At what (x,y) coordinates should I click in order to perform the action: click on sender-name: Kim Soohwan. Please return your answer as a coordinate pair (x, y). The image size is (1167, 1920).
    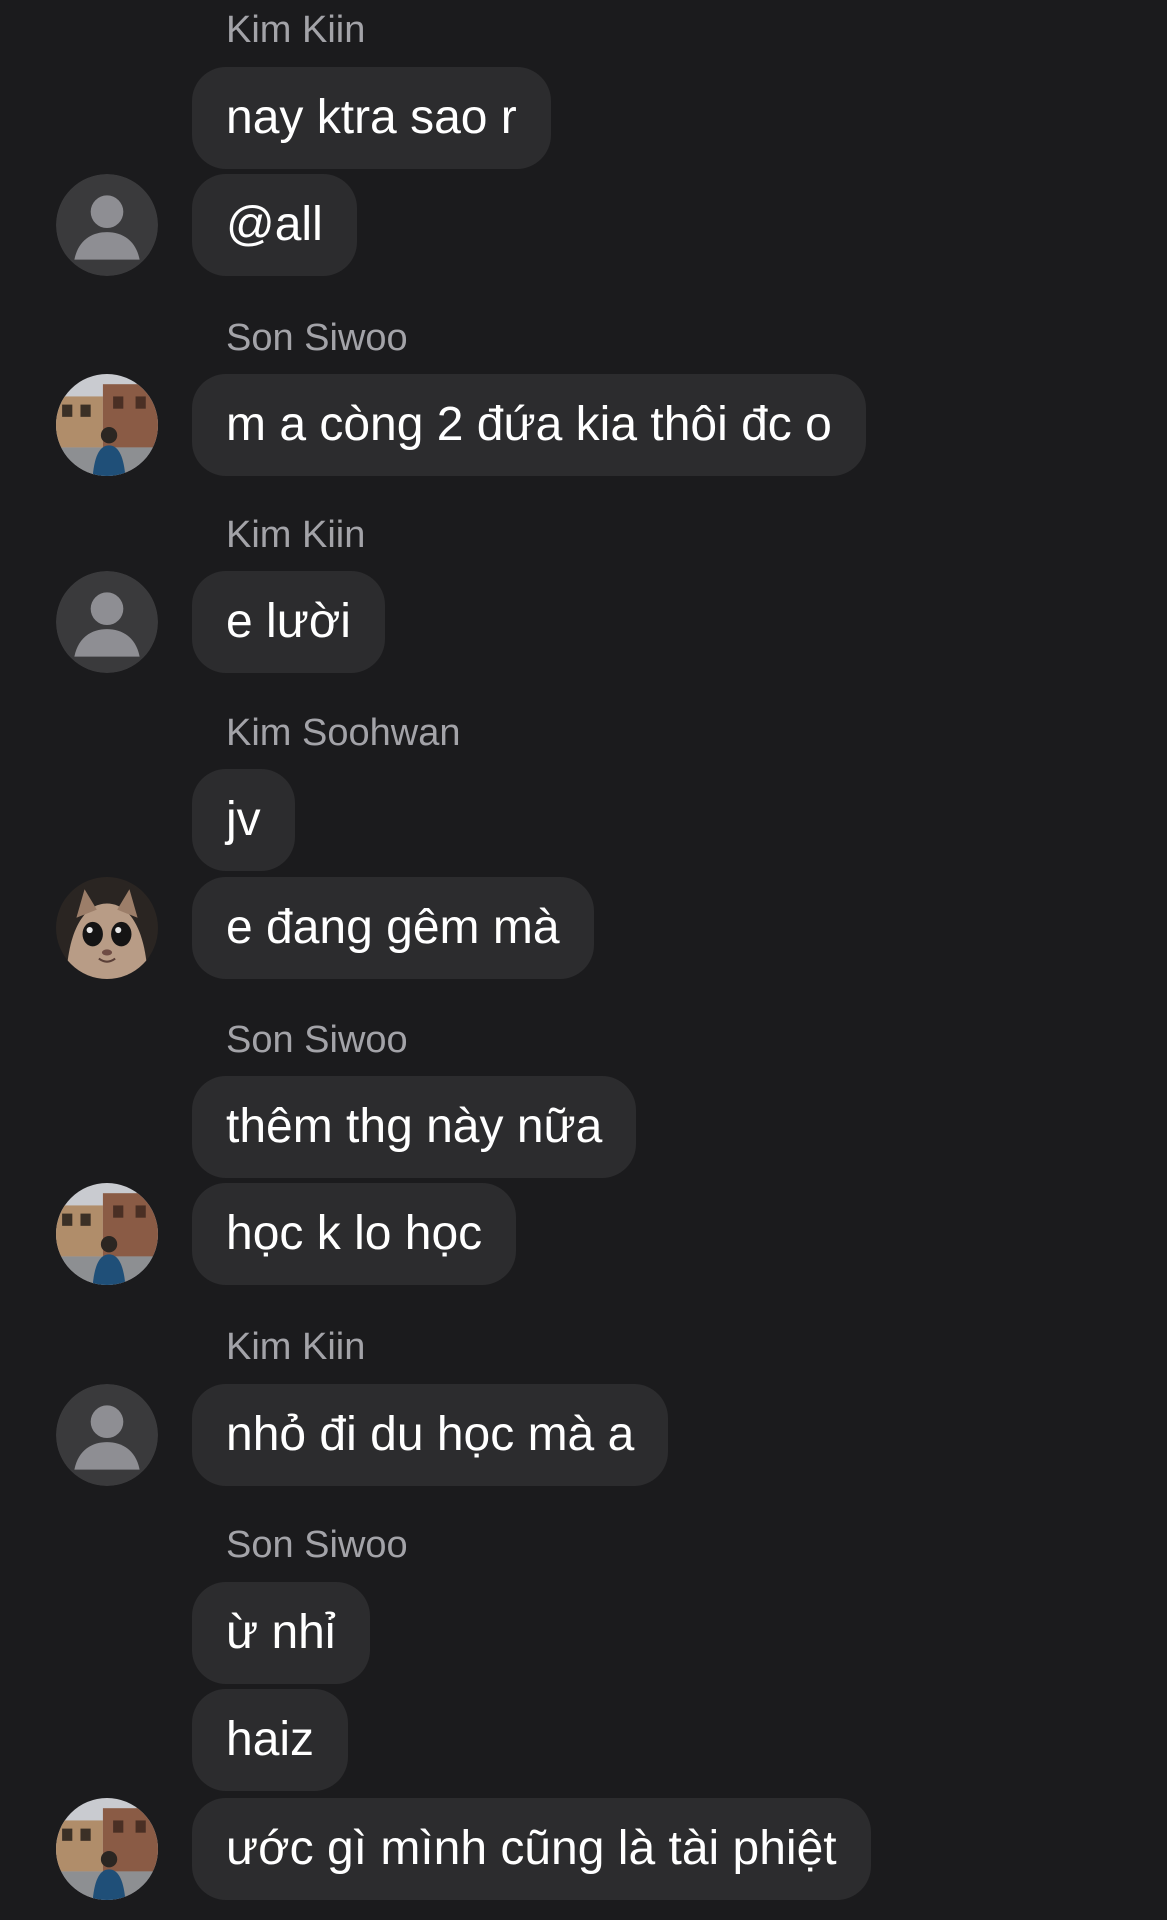
    Looking at the image, I should click on (343, 733).